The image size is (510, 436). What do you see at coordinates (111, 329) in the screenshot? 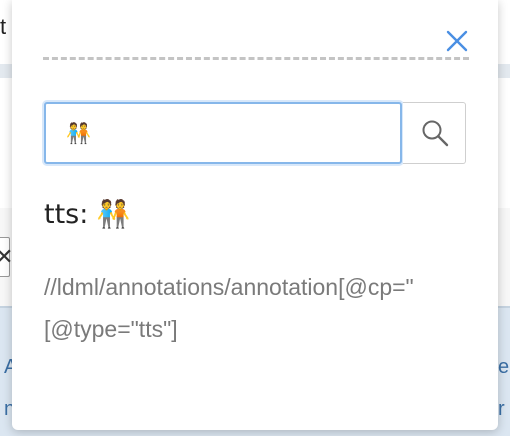
I see `xpath-line-2: [@type="tts"]` at bounding box center [111, 329].